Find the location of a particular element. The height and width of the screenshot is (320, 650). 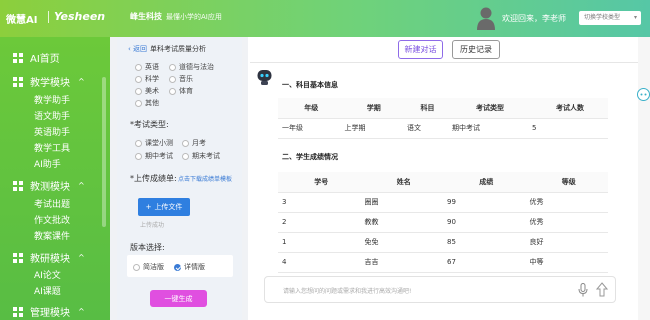

brand-logo-text: 微慧AI is located at coordinates (22, 20).